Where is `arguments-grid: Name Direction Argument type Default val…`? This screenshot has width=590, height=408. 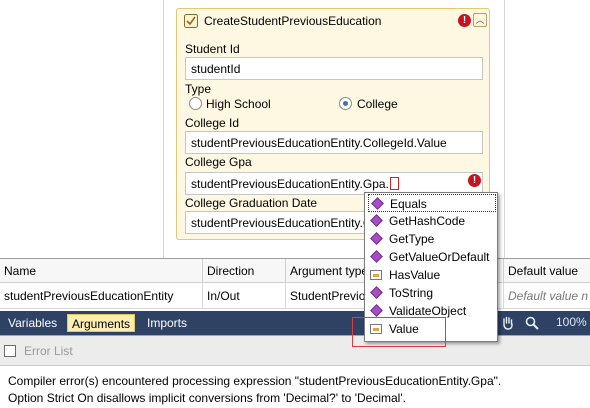 arguments-grid: Name Direction Argument type Default val… is located at coordinates (295, 283).